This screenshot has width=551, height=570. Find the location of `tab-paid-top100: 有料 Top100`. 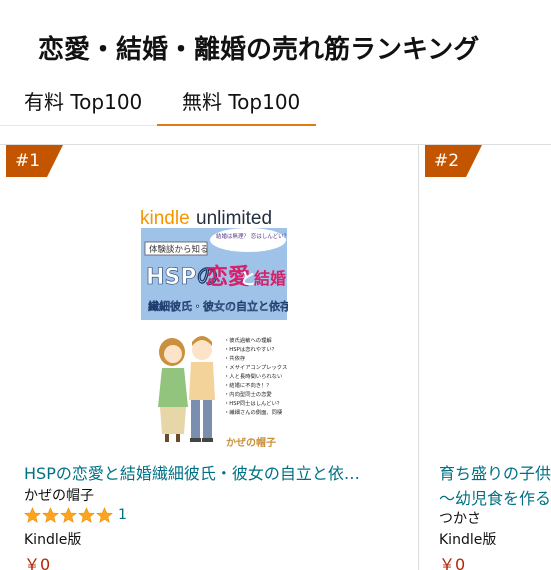

tab-paid-top100: 有料 Top100 is located at coordinates (83, 106).